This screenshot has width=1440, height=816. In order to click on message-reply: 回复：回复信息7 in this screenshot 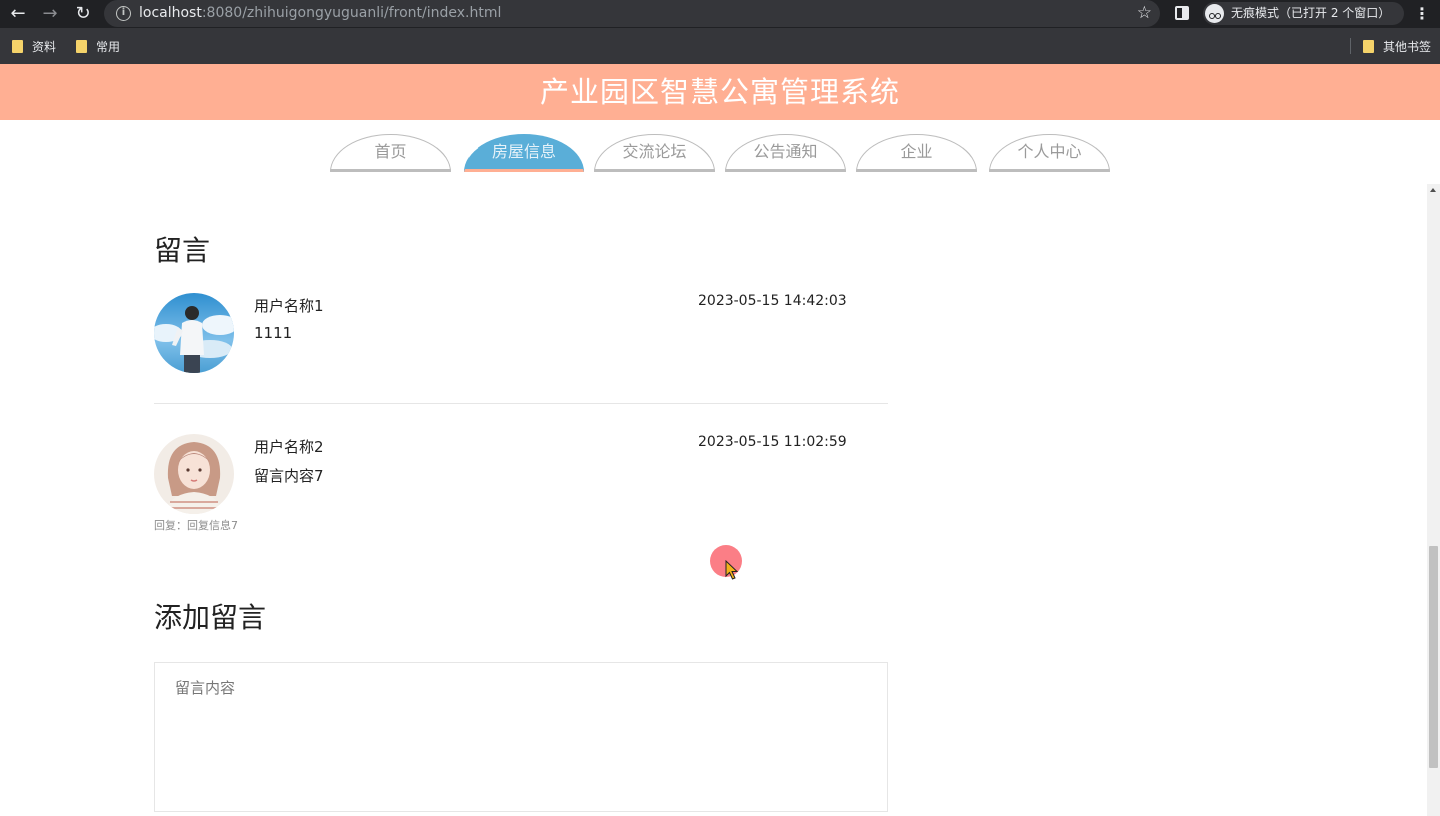, I will do `click(196, 525)`.